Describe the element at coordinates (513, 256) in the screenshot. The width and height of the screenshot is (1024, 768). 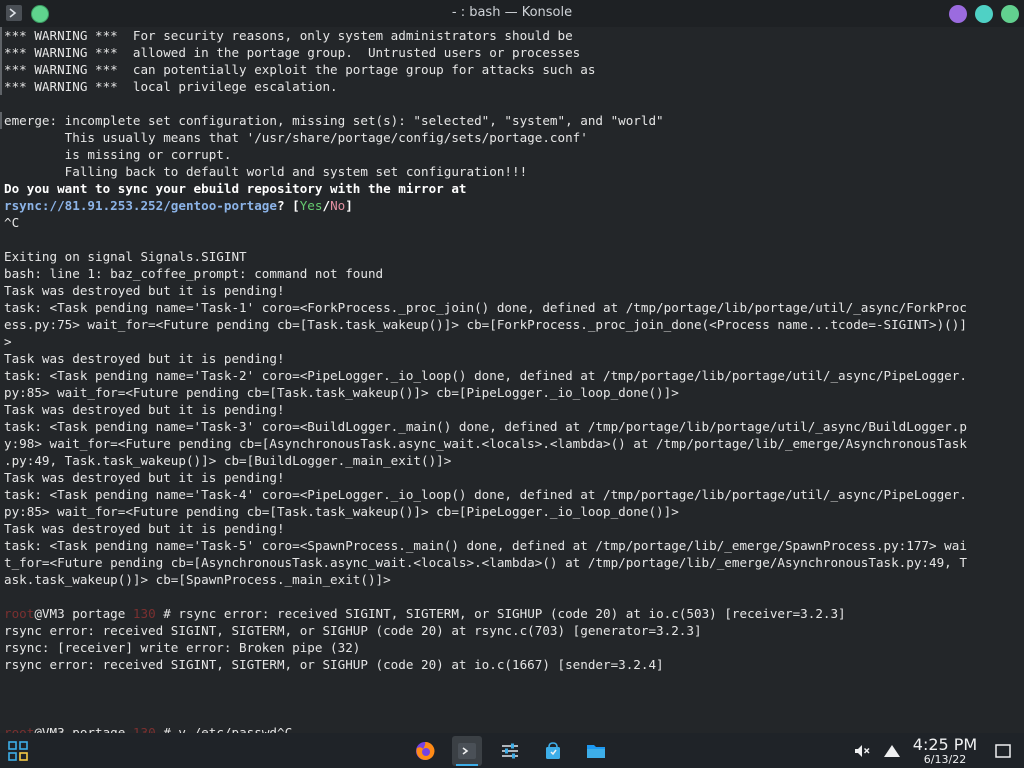
I see `terminal-line: Exiting on signal Signals.SIGINT` at that location.